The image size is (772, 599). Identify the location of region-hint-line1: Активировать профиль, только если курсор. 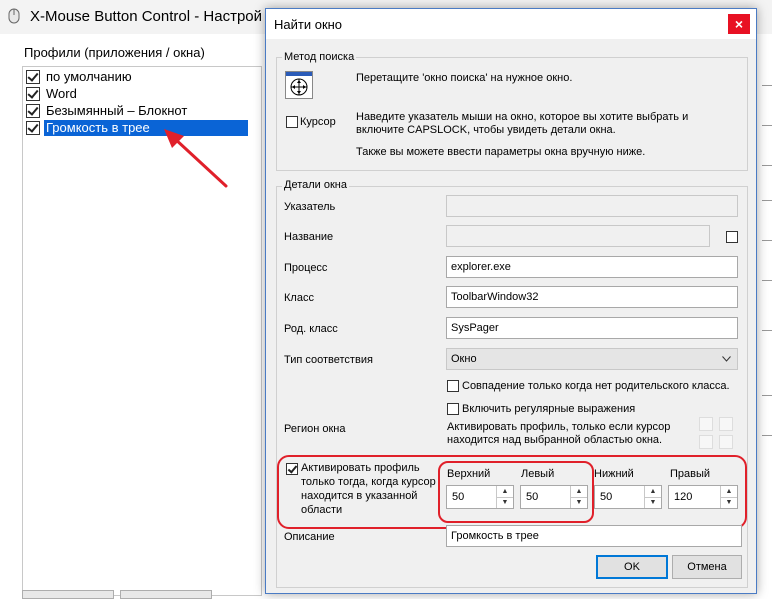
(559, 427).